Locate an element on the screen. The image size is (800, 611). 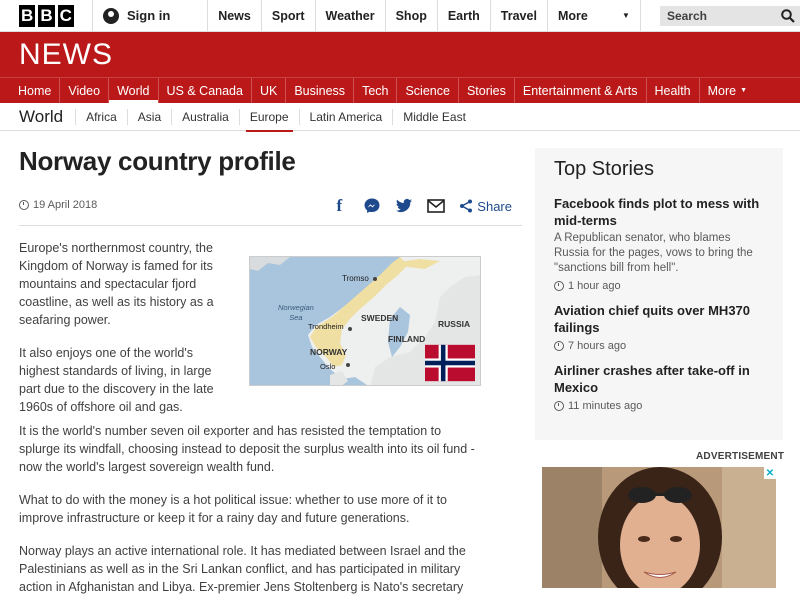
top-nav-shop: Shop is located at coordinates (412, 15).